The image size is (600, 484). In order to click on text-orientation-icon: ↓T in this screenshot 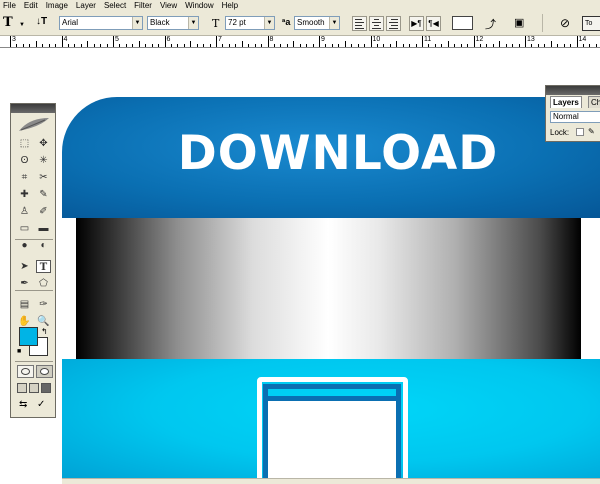, I will do `click(41, 21)`.